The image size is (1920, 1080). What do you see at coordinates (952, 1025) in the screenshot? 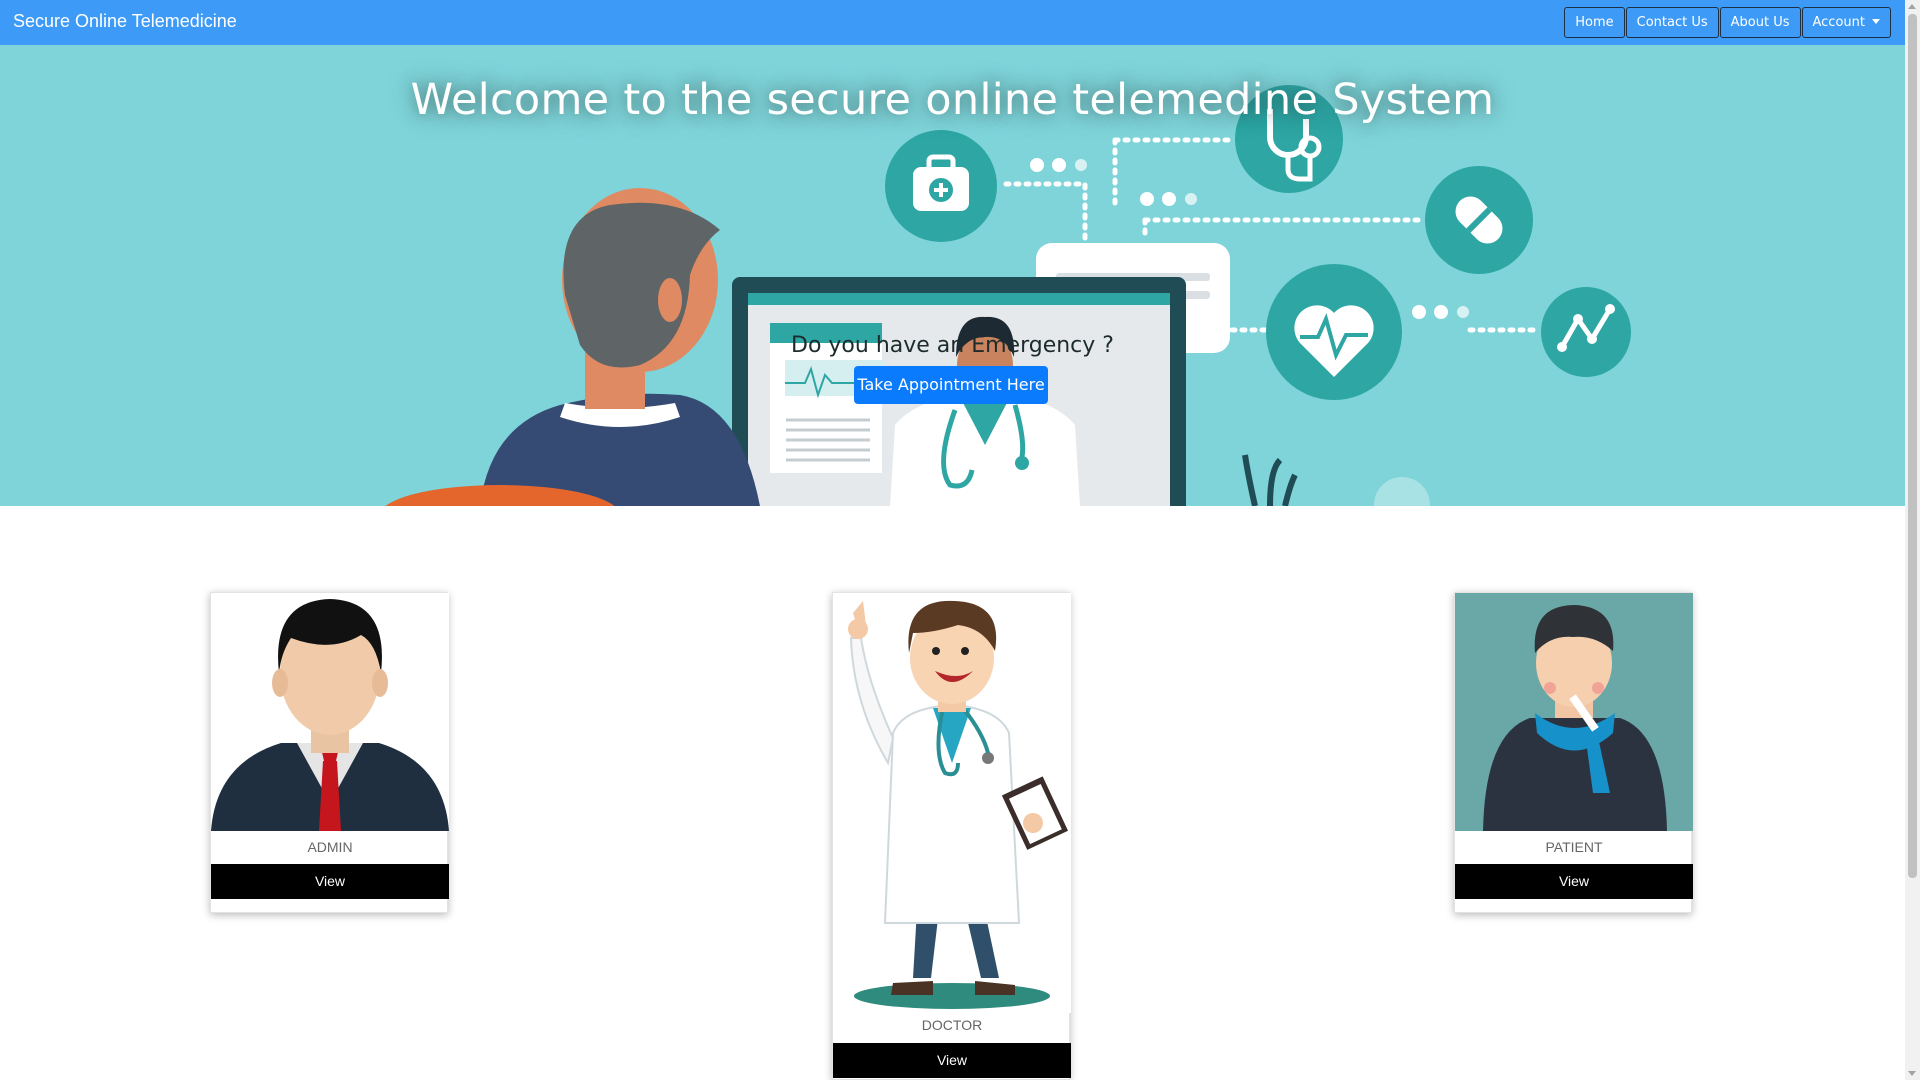
I see `doctor-label: DOCTOR` at bounding box center [952, 1025].